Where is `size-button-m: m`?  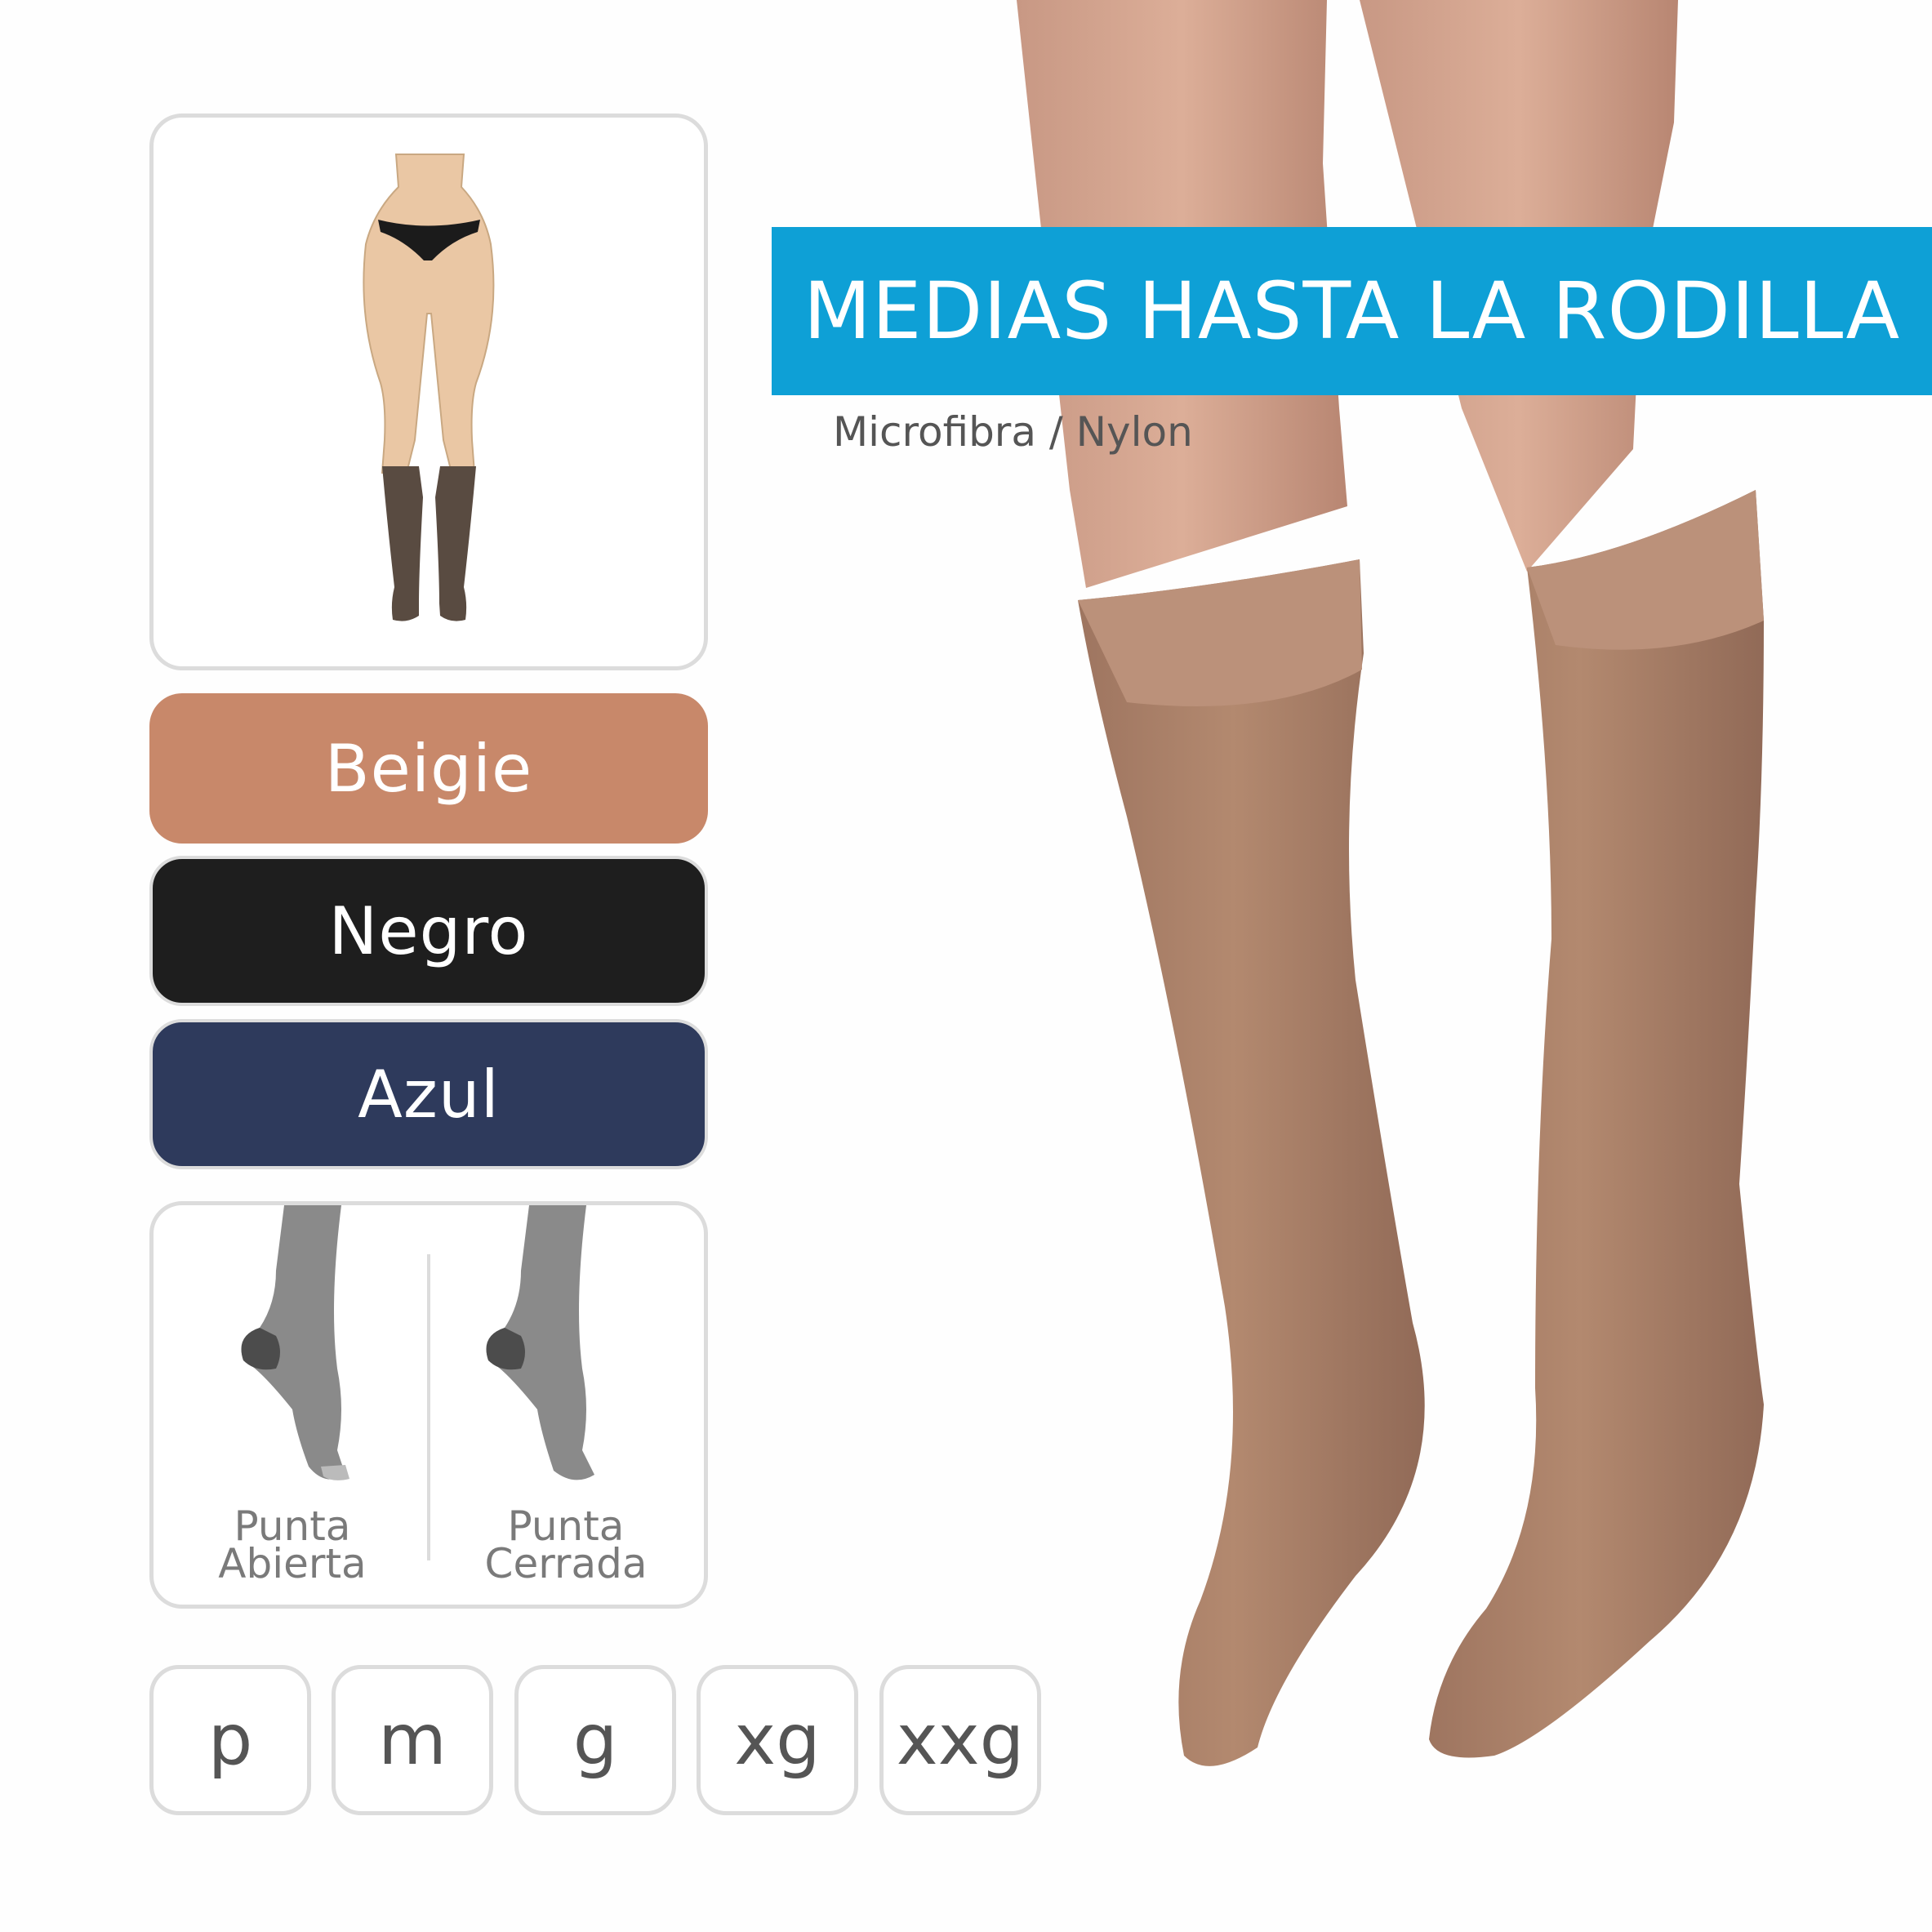
size-button-m: m is located at coordinates (412, 1740).